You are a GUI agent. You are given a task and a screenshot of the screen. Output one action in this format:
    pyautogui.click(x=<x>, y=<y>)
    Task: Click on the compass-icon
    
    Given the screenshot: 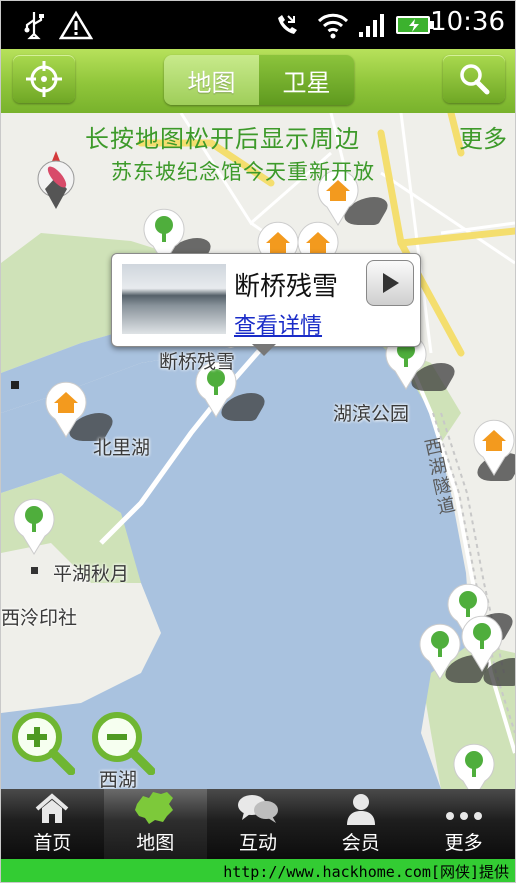 What is the action you would take?
    pyautogui.click(x=56, y=180)
    